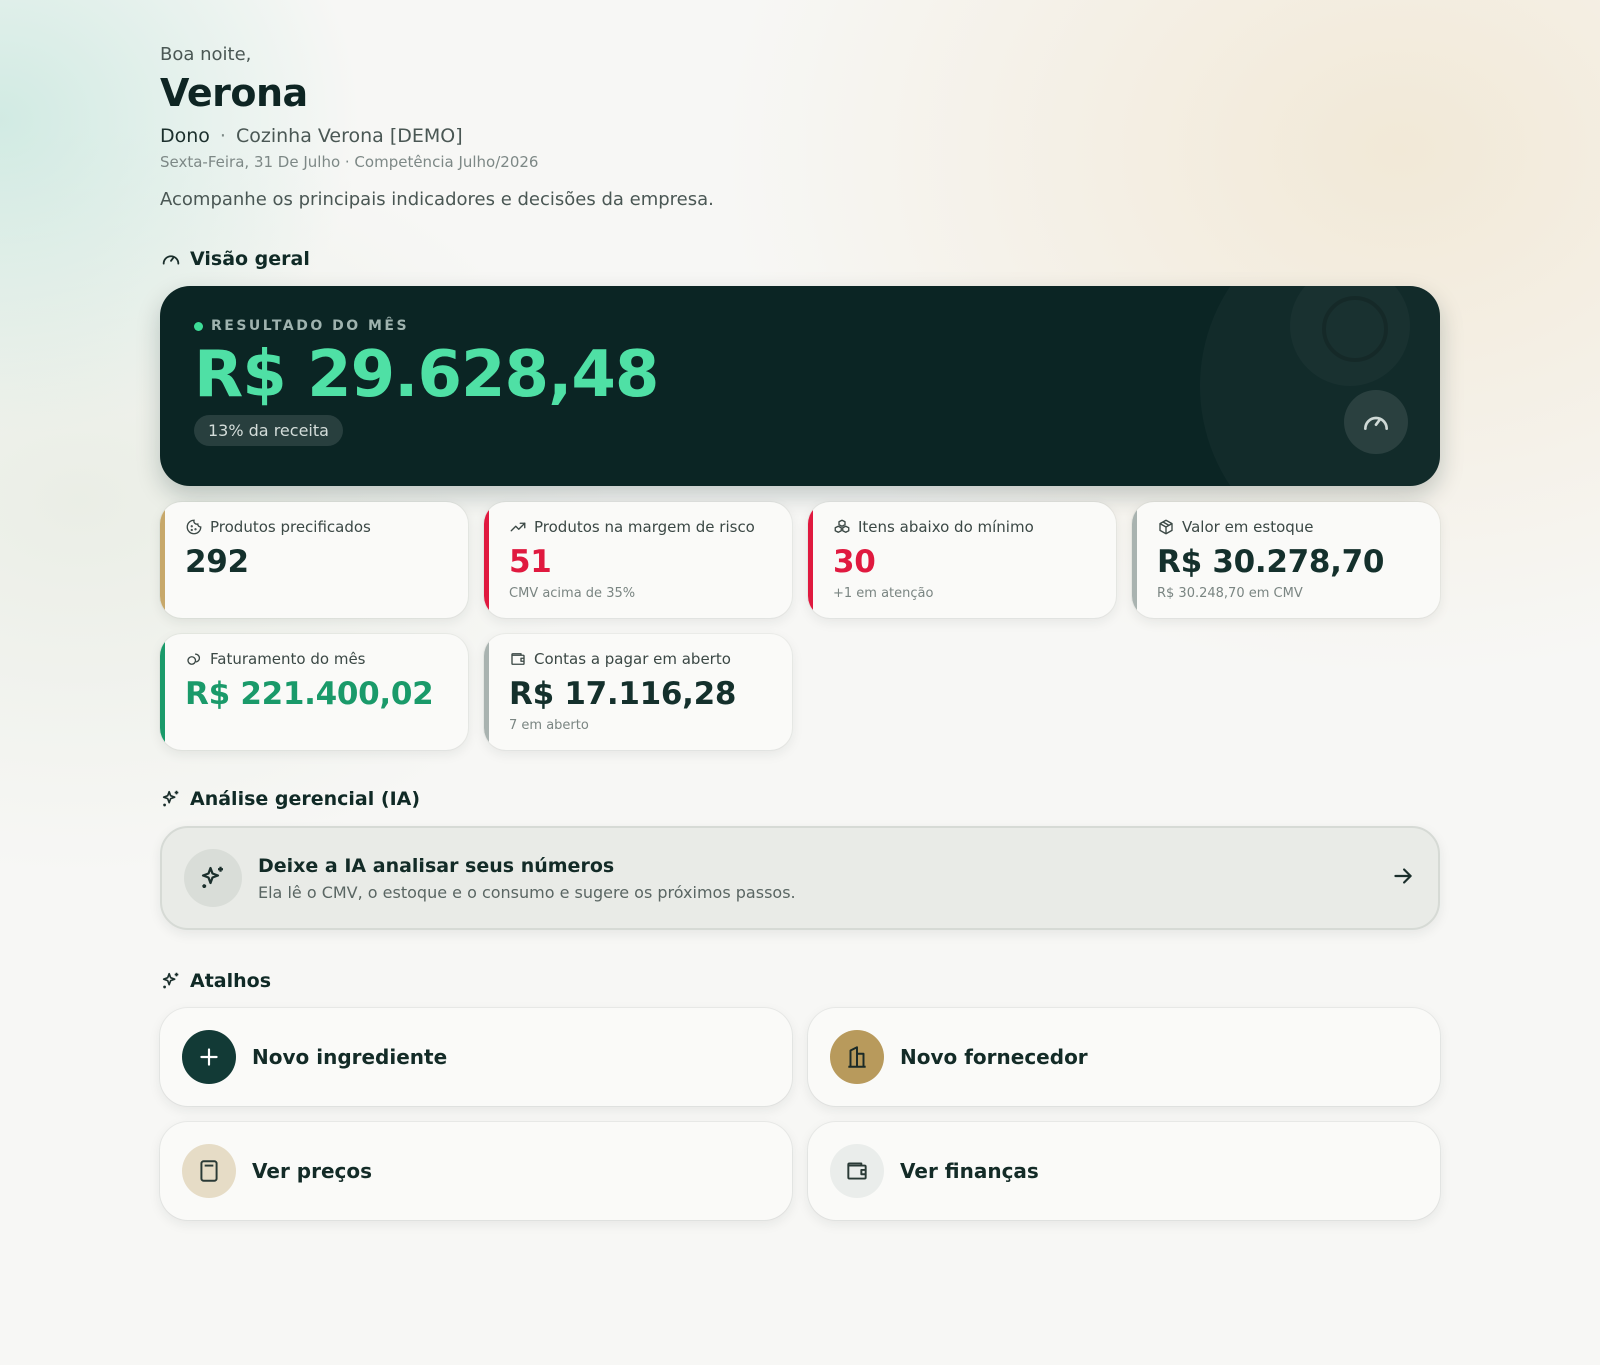 This screenshot has width=1600, height=1365. I want to click on kpi-card: Faturamento do mês R$ 221.400,02, so click(314, 692).